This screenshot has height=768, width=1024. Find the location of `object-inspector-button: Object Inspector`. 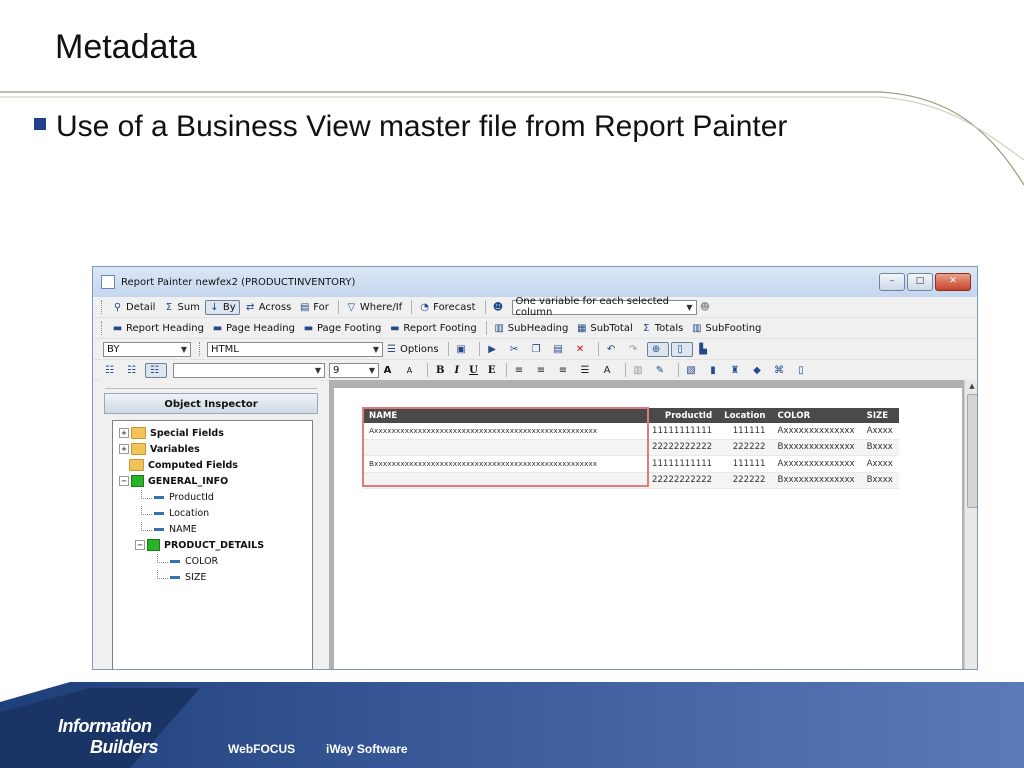

object-inspector-button: Object Inspector is located at coordinates (211, 403).